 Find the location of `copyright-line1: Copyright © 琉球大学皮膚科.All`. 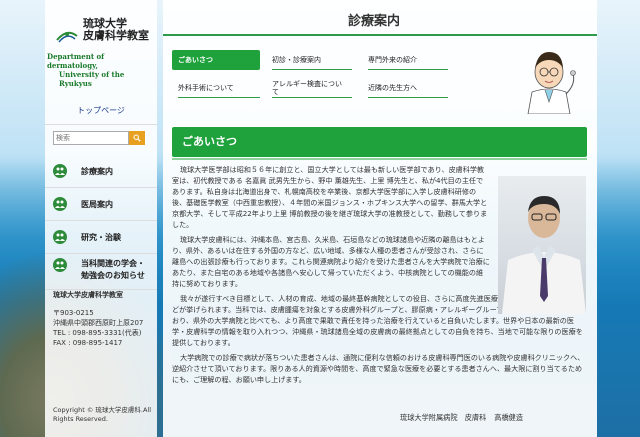

copyright-line1: Copyright © 琉球大学皮膚科.All is located at coordinates (102, 410).